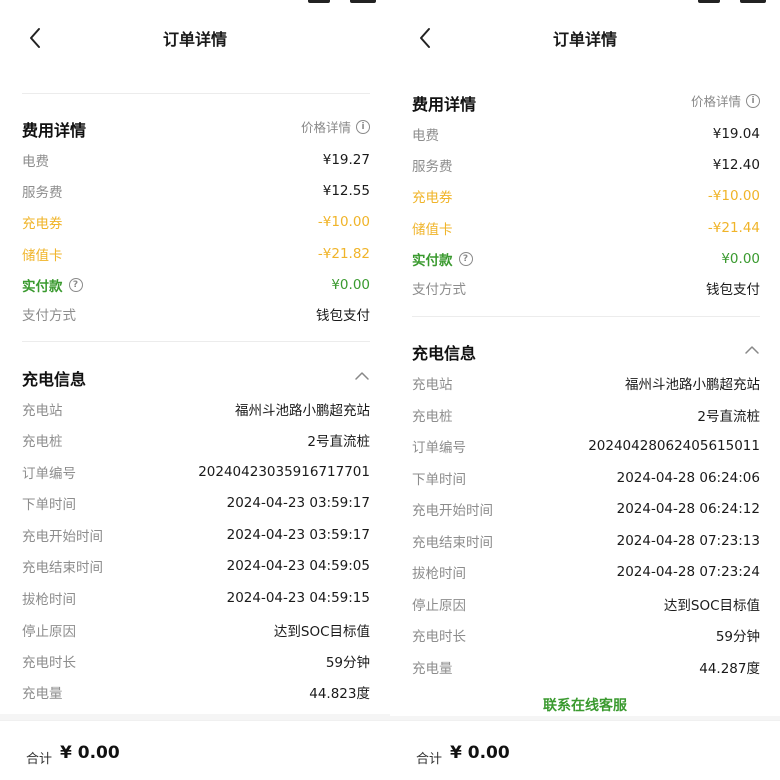  Describe the element at coordinates (62, 537) in the screenshot. I see `row-label: 充电开始时间` at that location.